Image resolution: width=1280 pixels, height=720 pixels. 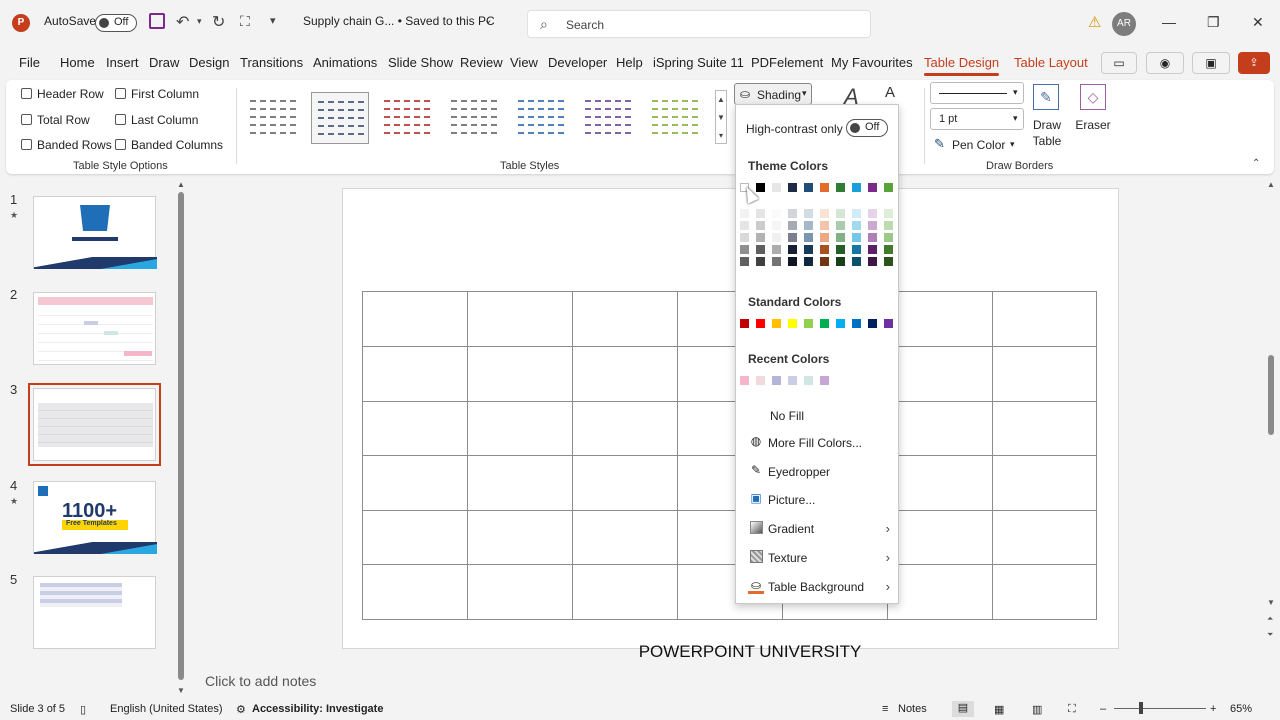 What do you see at coordinates (420, 62) in the screenshot?
I see `tab-slide-show: Slide Show` at bounding box center [420, 62].